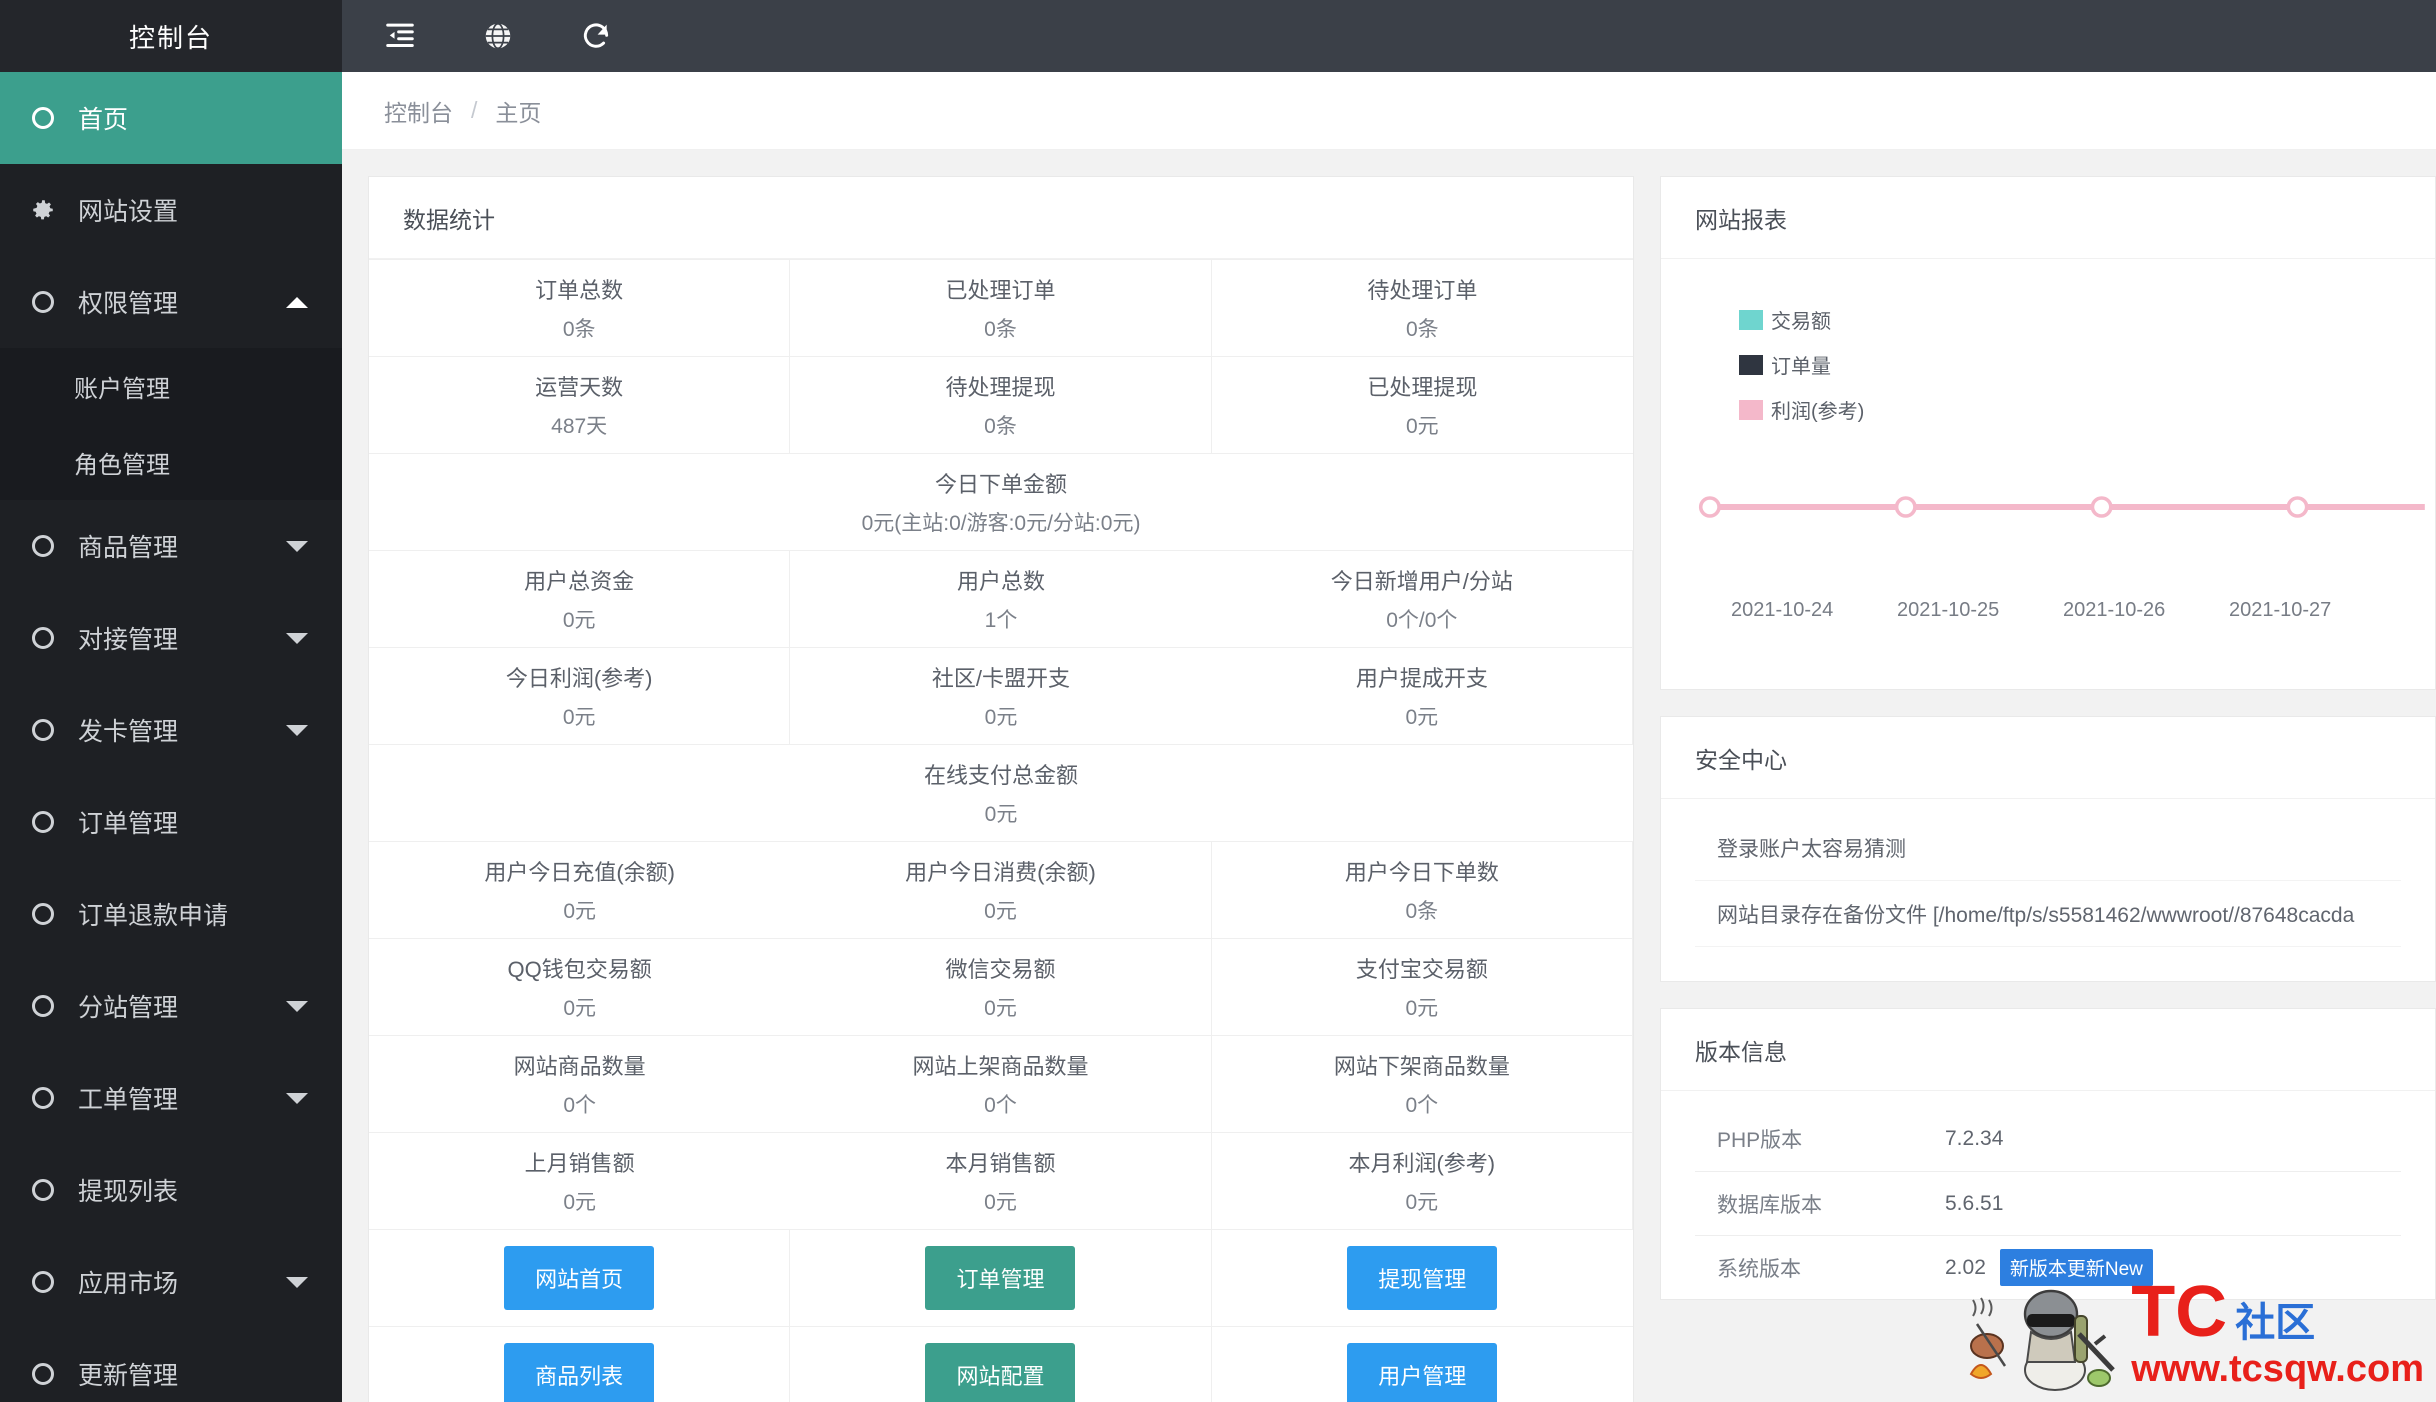 The image size is (2436, 1402). Describe the element at coordinates (579, 1372) in the screenshot. I see `quick-action-button: 商品列表` at that location.